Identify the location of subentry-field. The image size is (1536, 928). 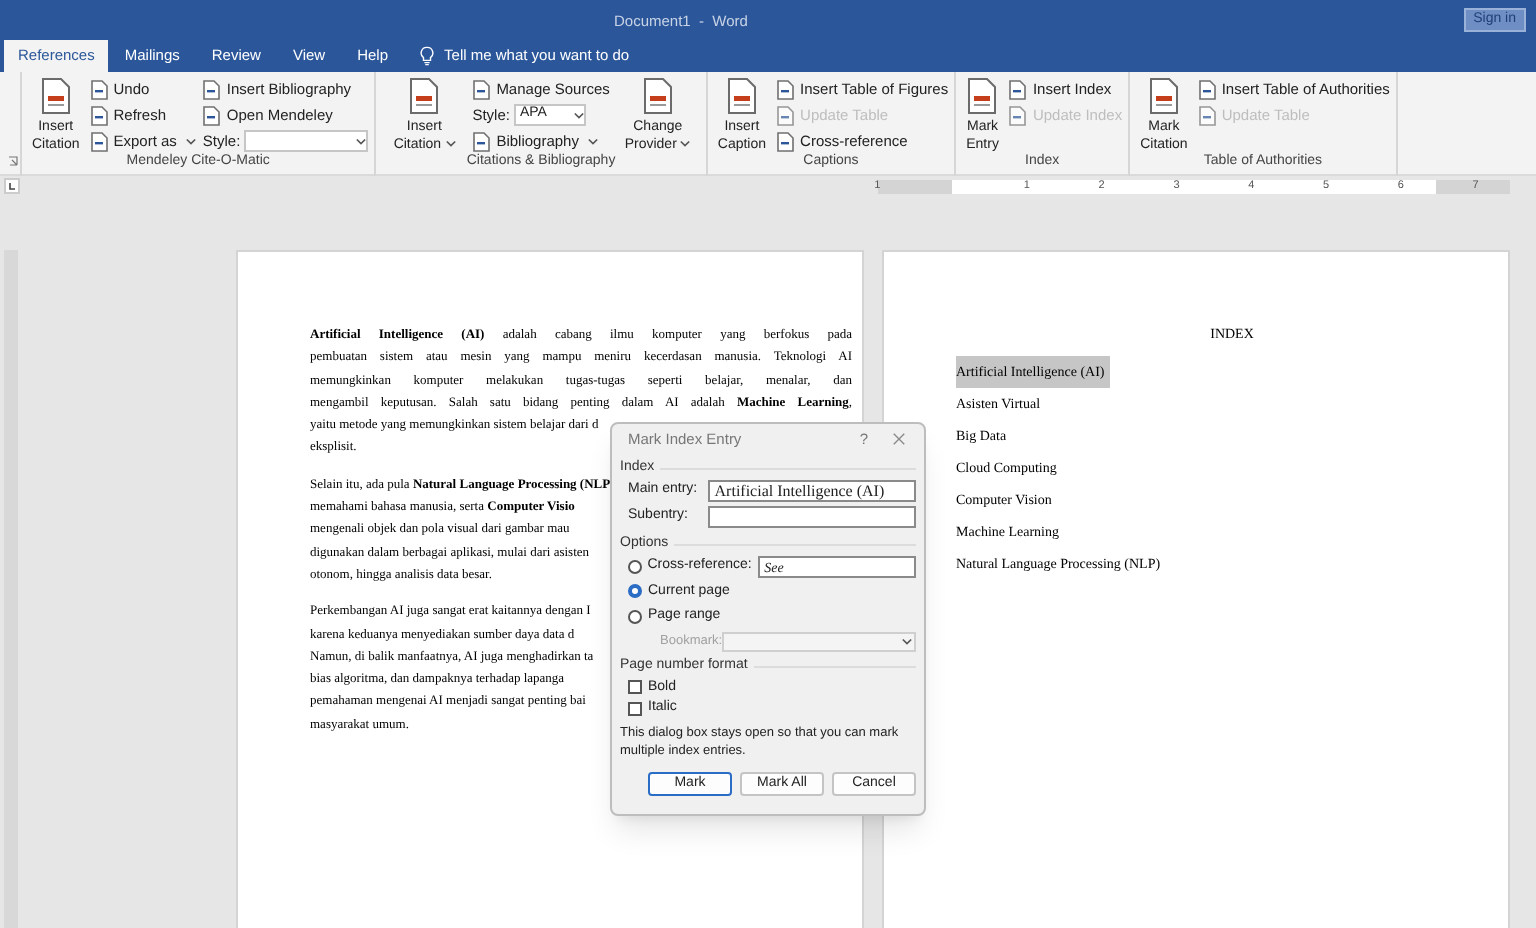
(812, 517).